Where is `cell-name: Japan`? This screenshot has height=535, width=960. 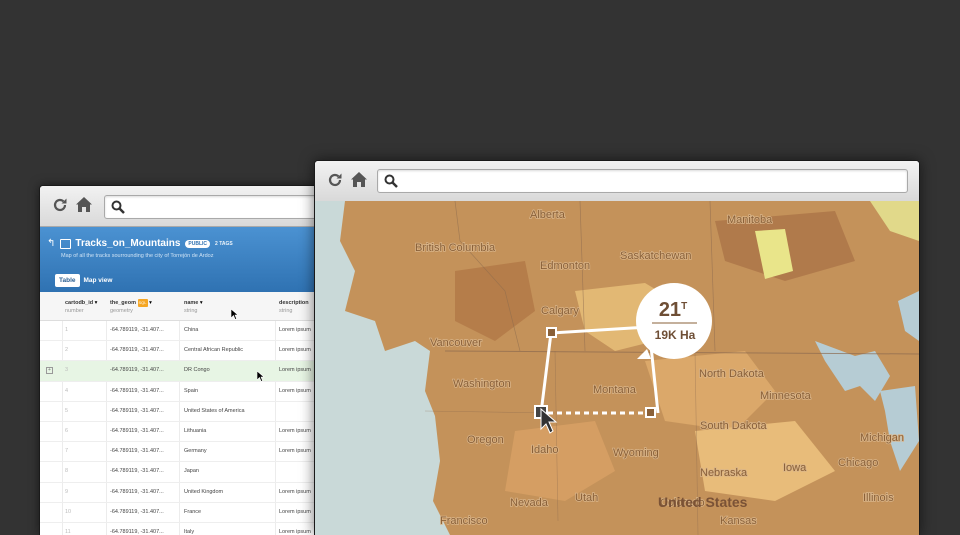
cell-name: Japan is located at coordinates (191, 471).